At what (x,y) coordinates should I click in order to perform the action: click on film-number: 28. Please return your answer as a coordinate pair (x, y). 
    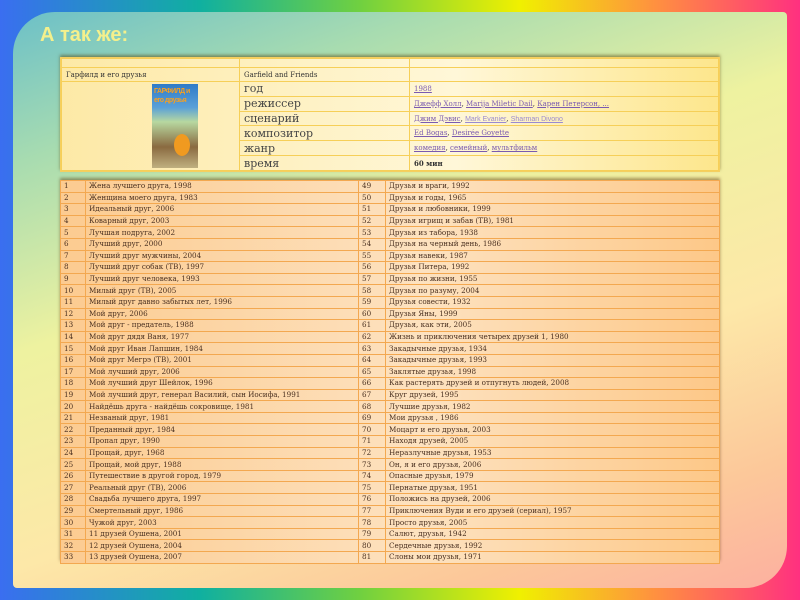
    Looking at the image, I should click on (73, 499).